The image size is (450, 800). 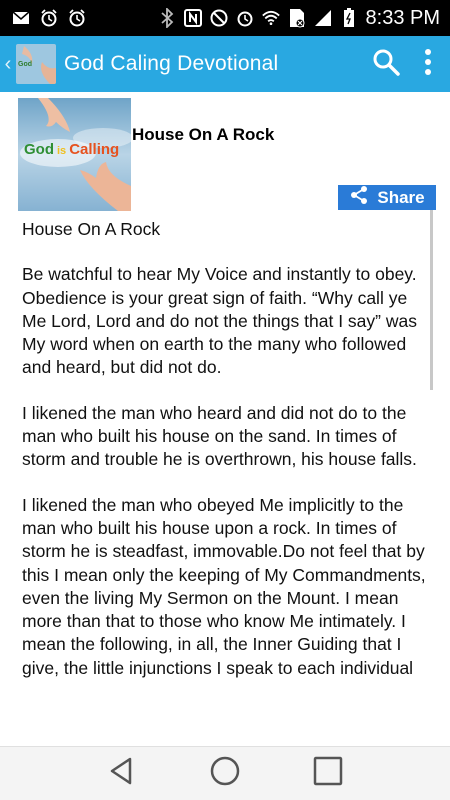 I want to click on share-icon, so click(x=359, y=197).